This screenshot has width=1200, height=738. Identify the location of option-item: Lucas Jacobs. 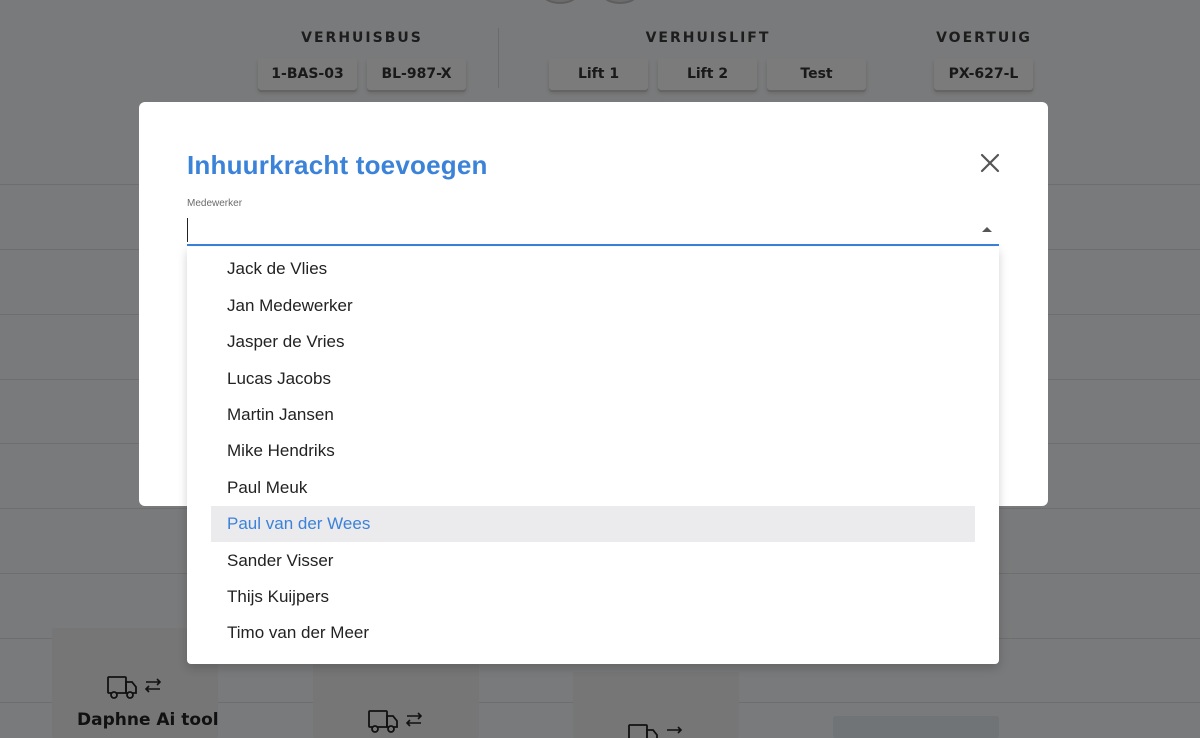
(593, 379).